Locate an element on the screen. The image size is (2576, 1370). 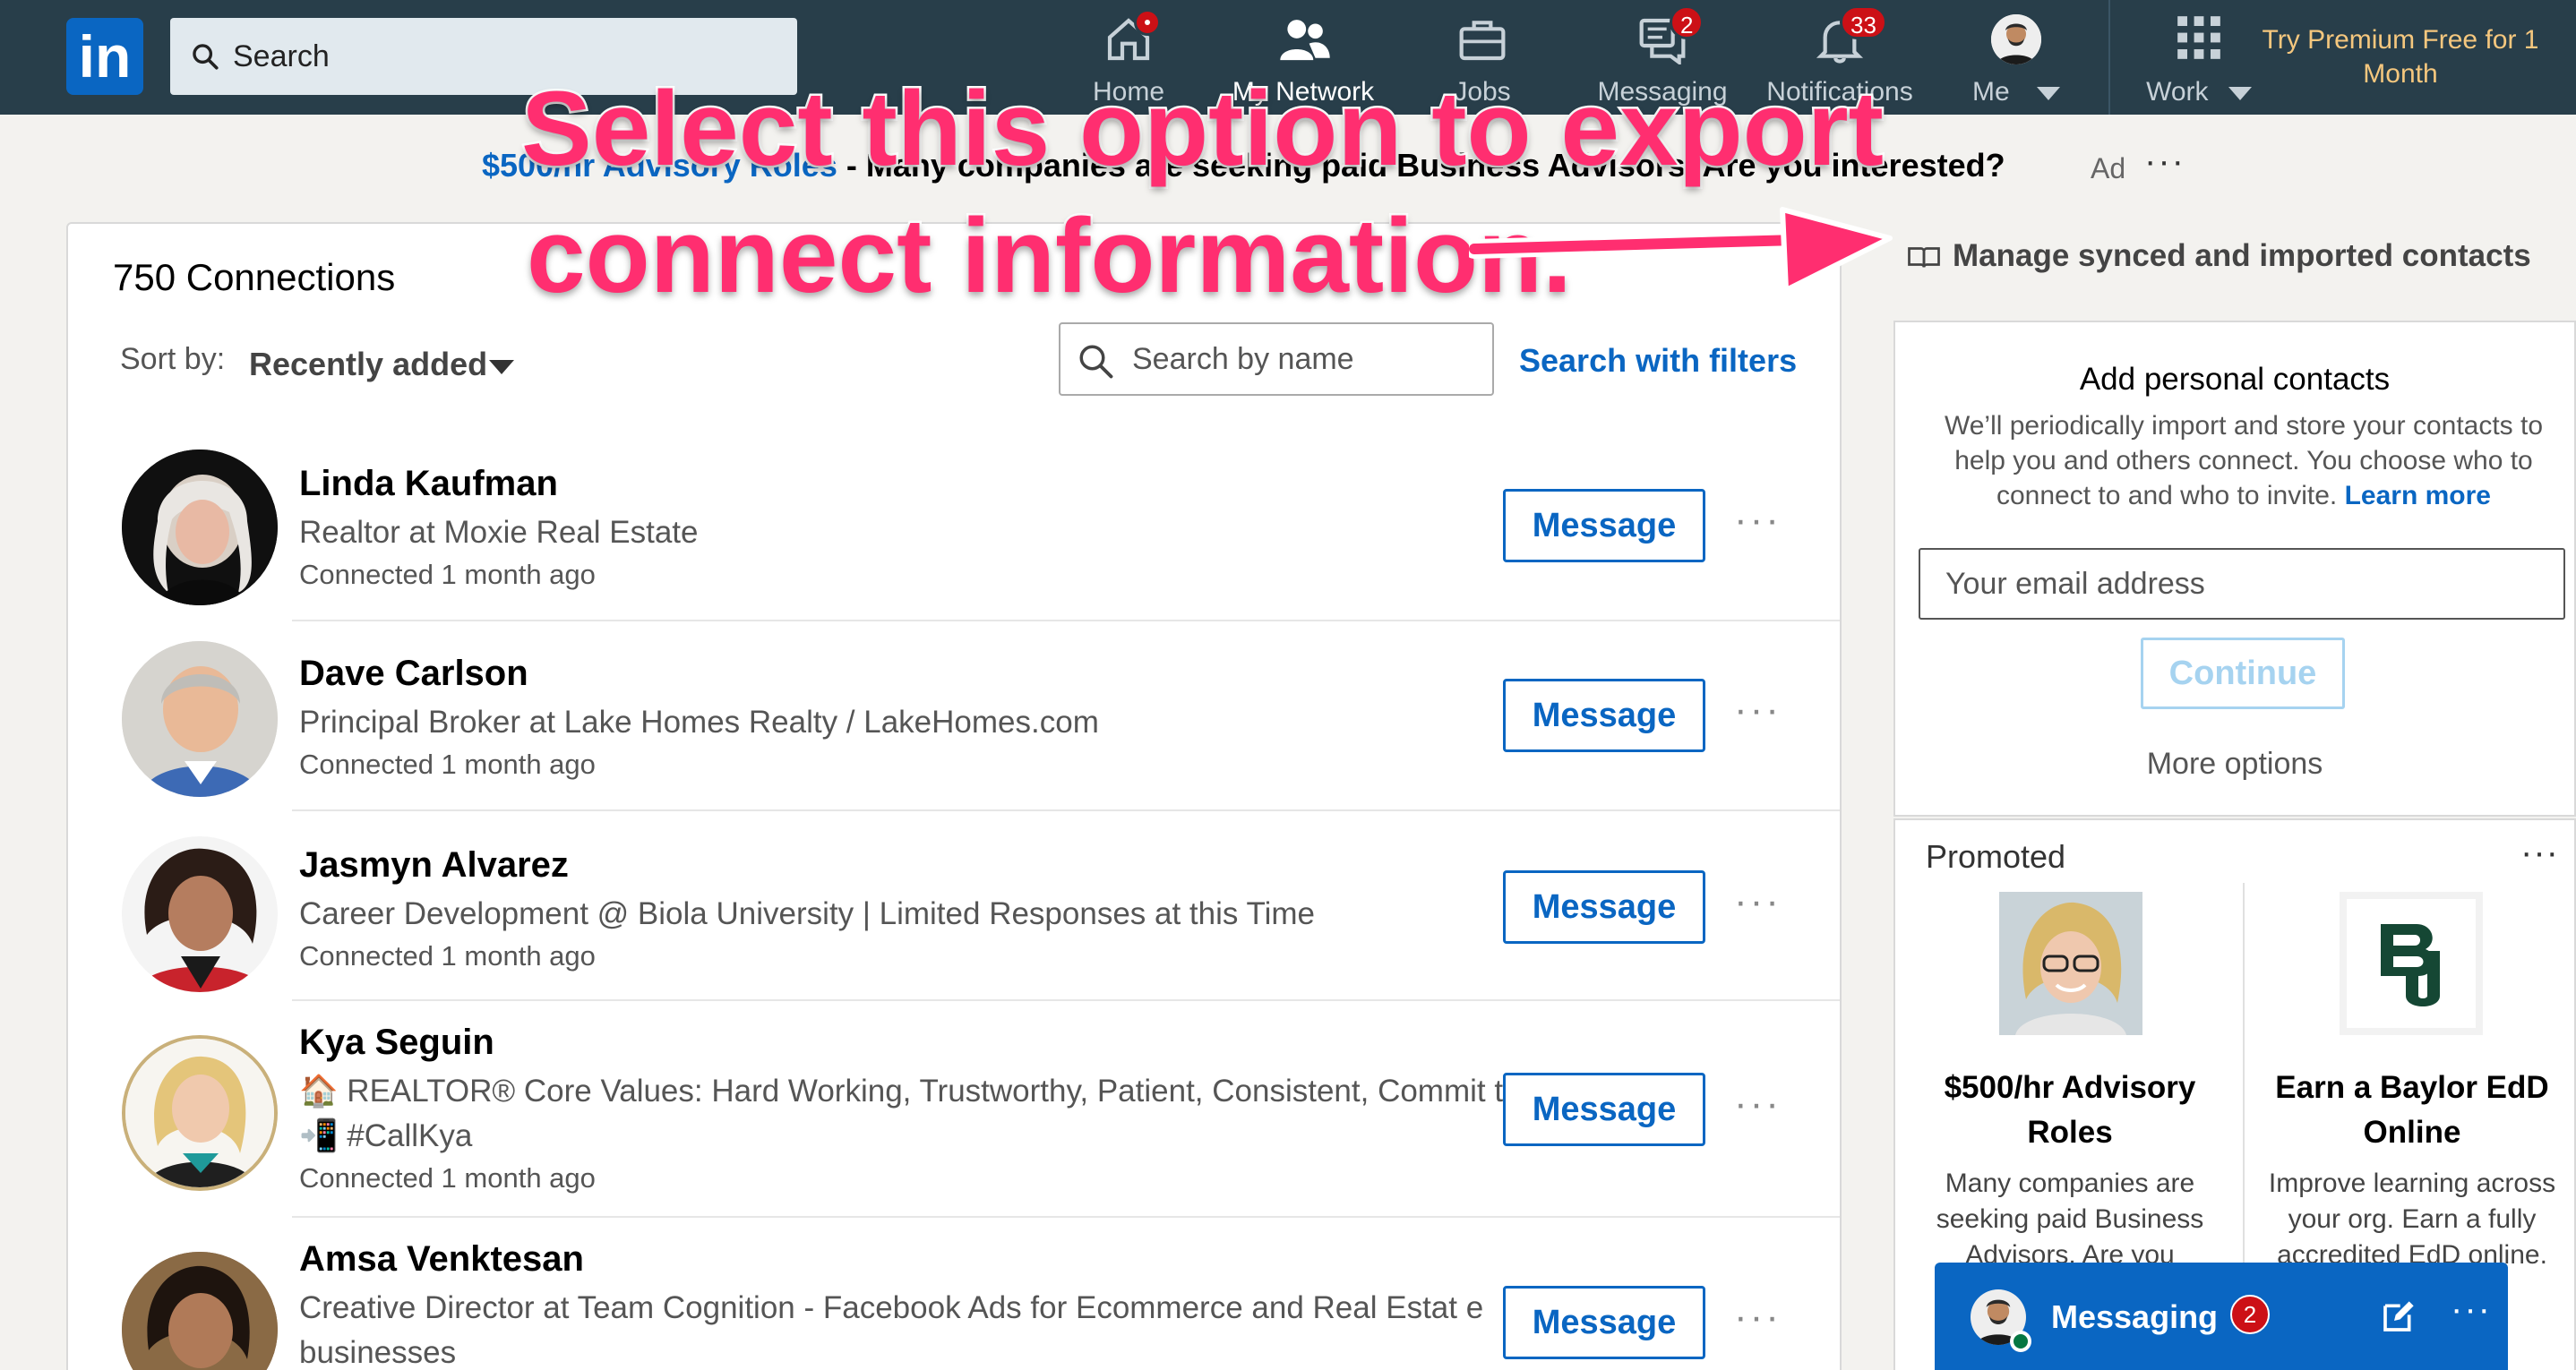
more-options-link: More options is located at coordinates (2234, 765).